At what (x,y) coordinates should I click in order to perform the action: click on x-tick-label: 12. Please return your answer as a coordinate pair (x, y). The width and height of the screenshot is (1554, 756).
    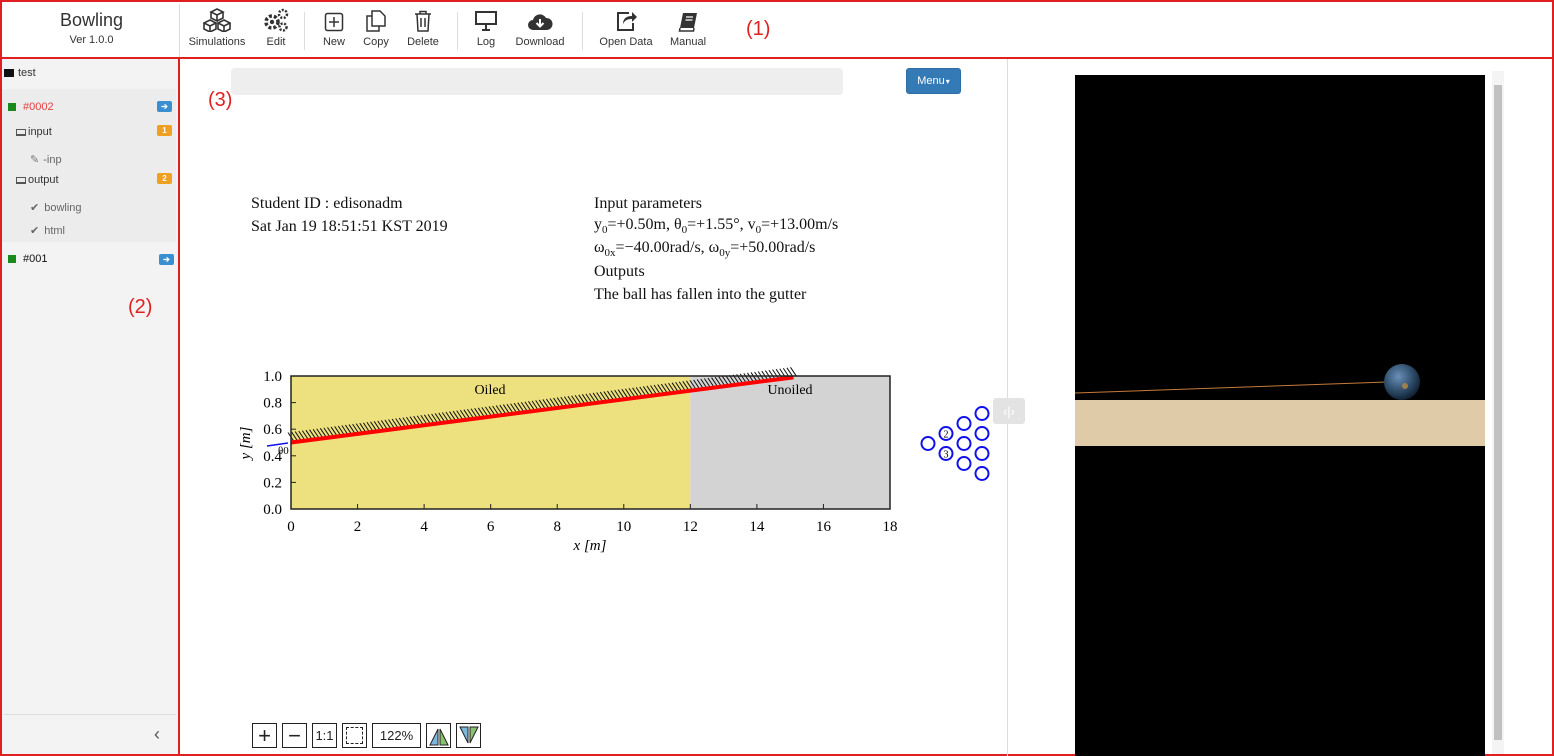
    Looking at the image, I should click on (690, 527).